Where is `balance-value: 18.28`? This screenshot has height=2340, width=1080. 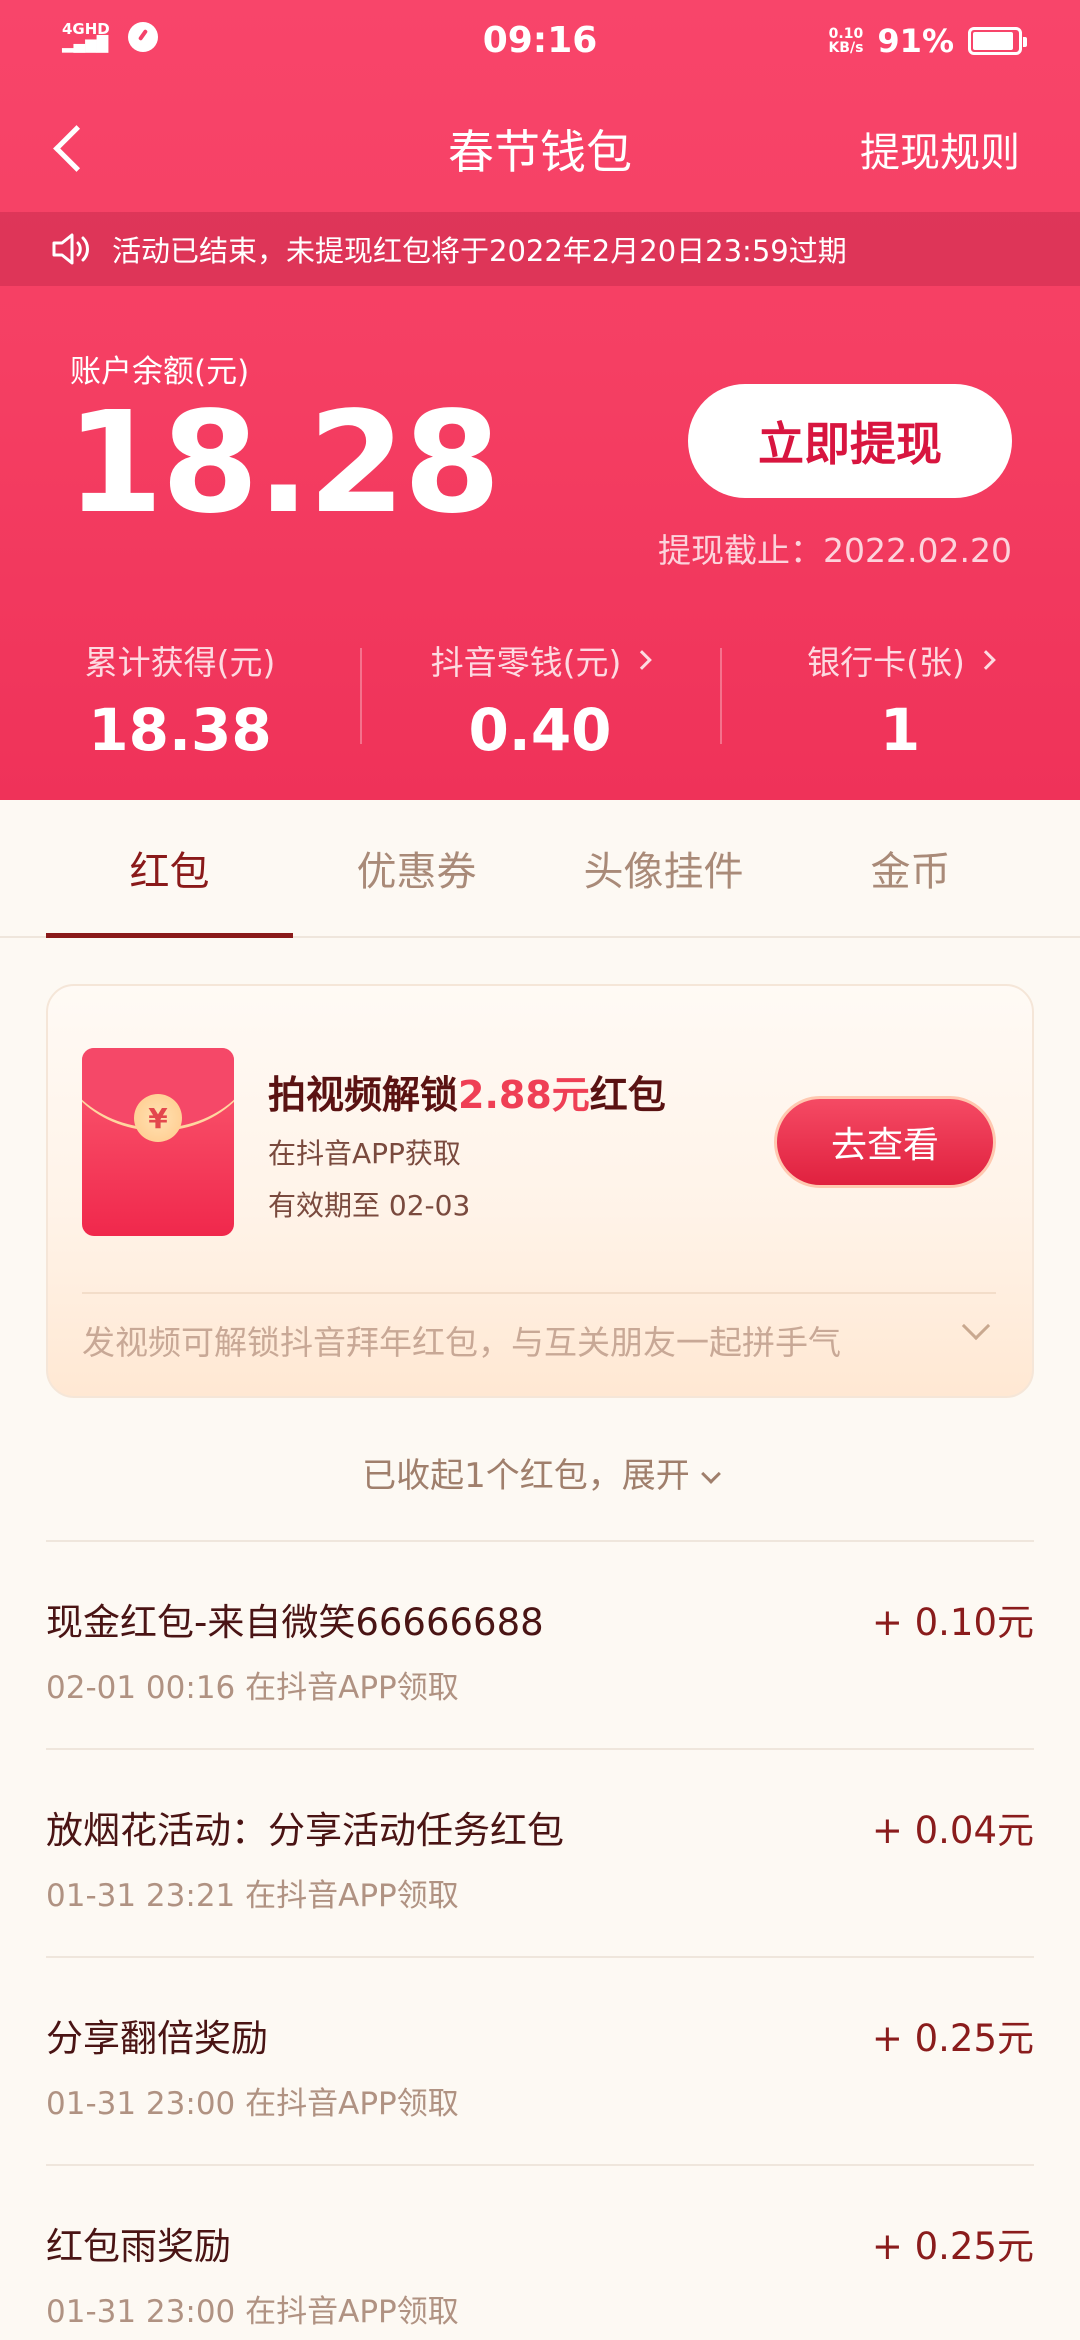
balance-value: 18.28 is located at coordinates (283, 463).